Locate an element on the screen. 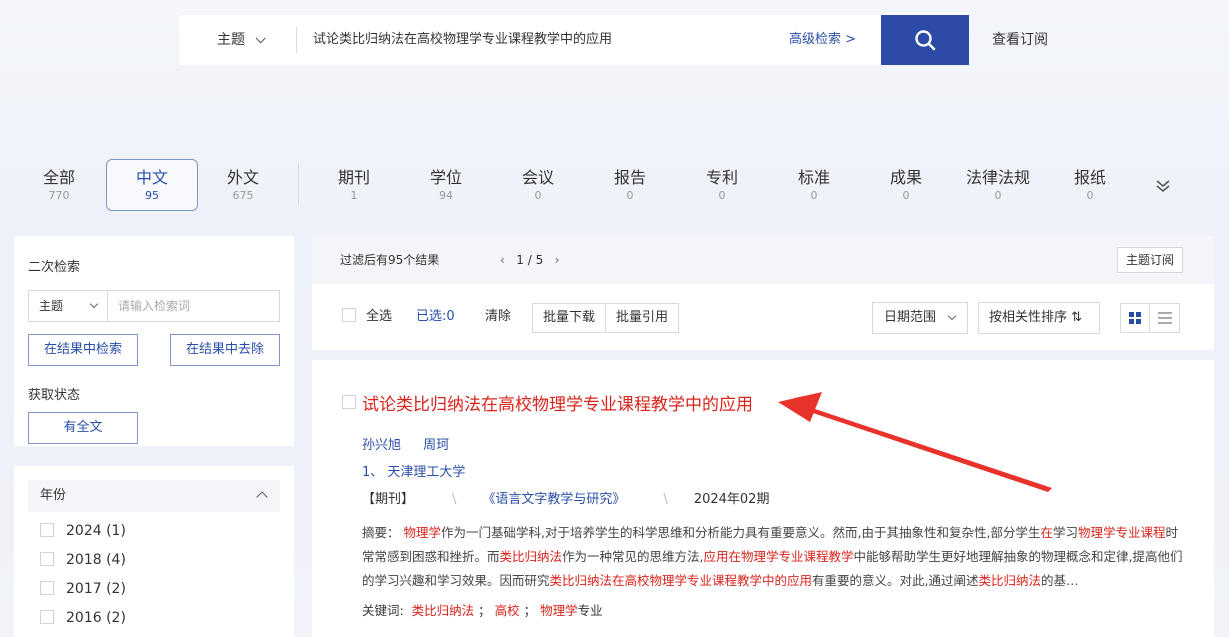 Image resolution: width=1229 pixels, height=637 pixels. chevron-up-icon is located at coordinates (262, 497).